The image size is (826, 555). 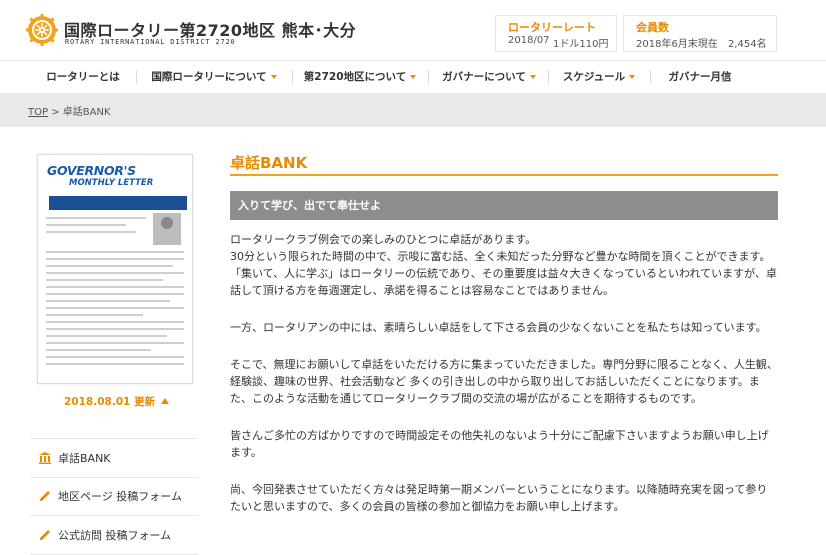 I want to click on rotary-rate-period: 2018/07, so click(x=529, y=40).